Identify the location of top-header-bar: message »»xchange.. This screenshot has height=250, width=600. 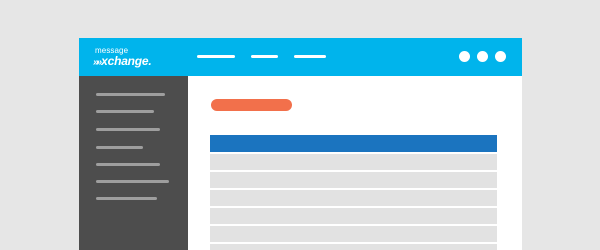
(300, 57).